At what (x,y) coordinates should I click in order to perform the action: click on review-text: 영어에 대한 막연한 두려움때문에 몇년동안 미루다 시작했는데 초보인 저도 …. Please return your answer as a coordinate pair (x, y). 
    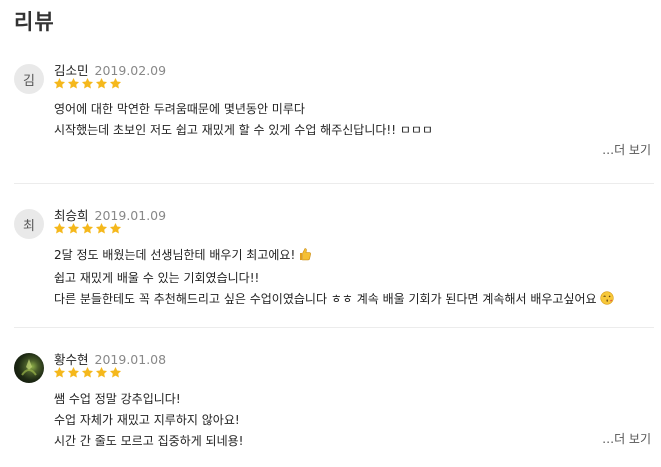
    Looking at the image, I should click on (243, 120).